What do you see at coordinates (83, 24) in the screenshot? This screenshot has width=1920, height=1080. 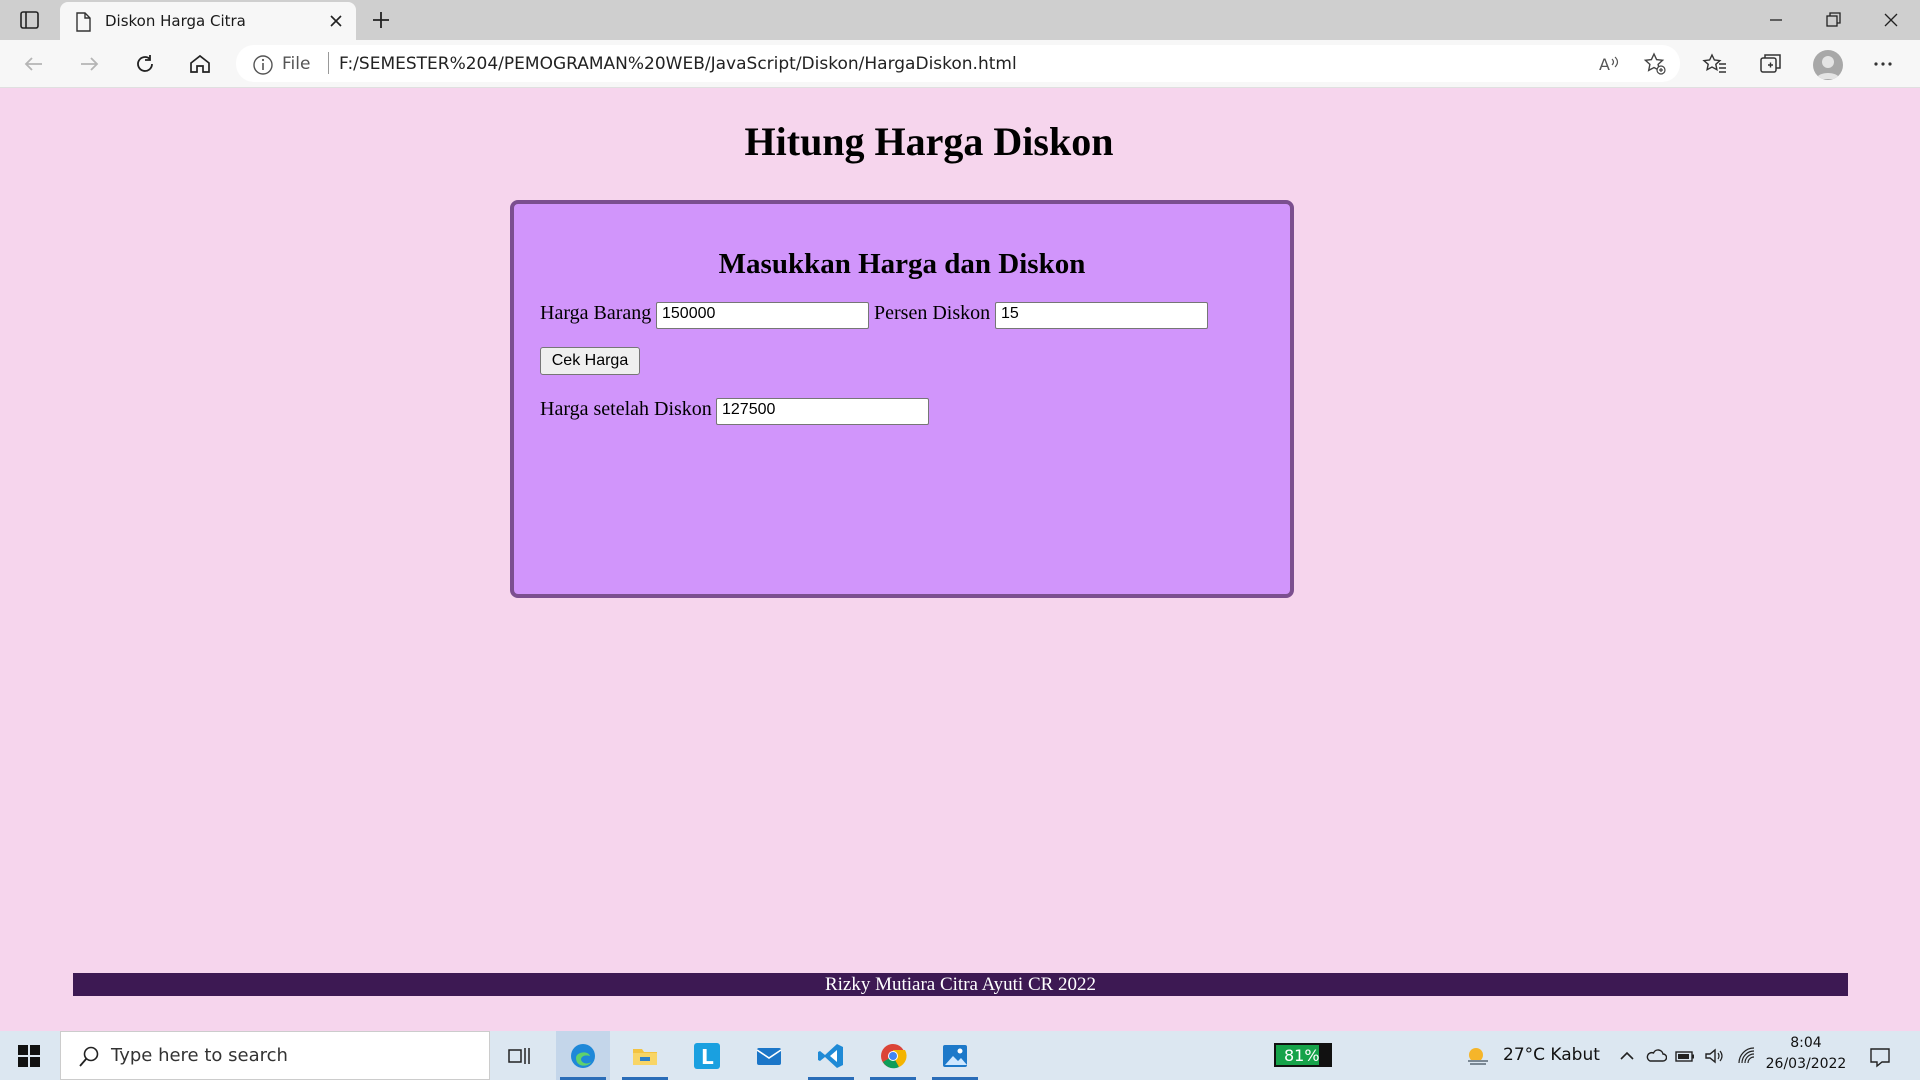 I see `document-icon` at bounding box center [83, 24].